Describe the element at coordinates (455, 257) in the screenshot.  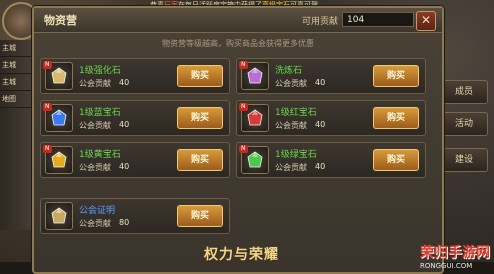
I see `site-watermark: 荣归手游网 RONGGUI.COM` at that location.